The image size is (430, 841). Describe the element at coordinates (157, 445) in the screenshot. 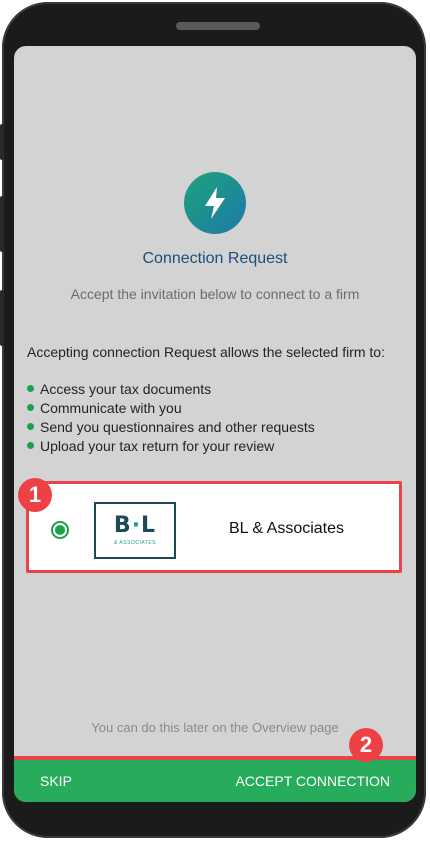

I see `permission-text: Upload your tax return for your review` at that location.